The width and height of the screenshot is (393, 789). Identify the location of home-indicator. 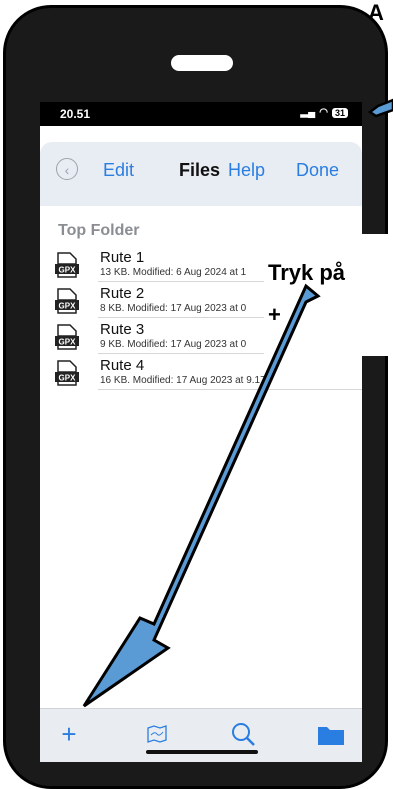
(202, 752).